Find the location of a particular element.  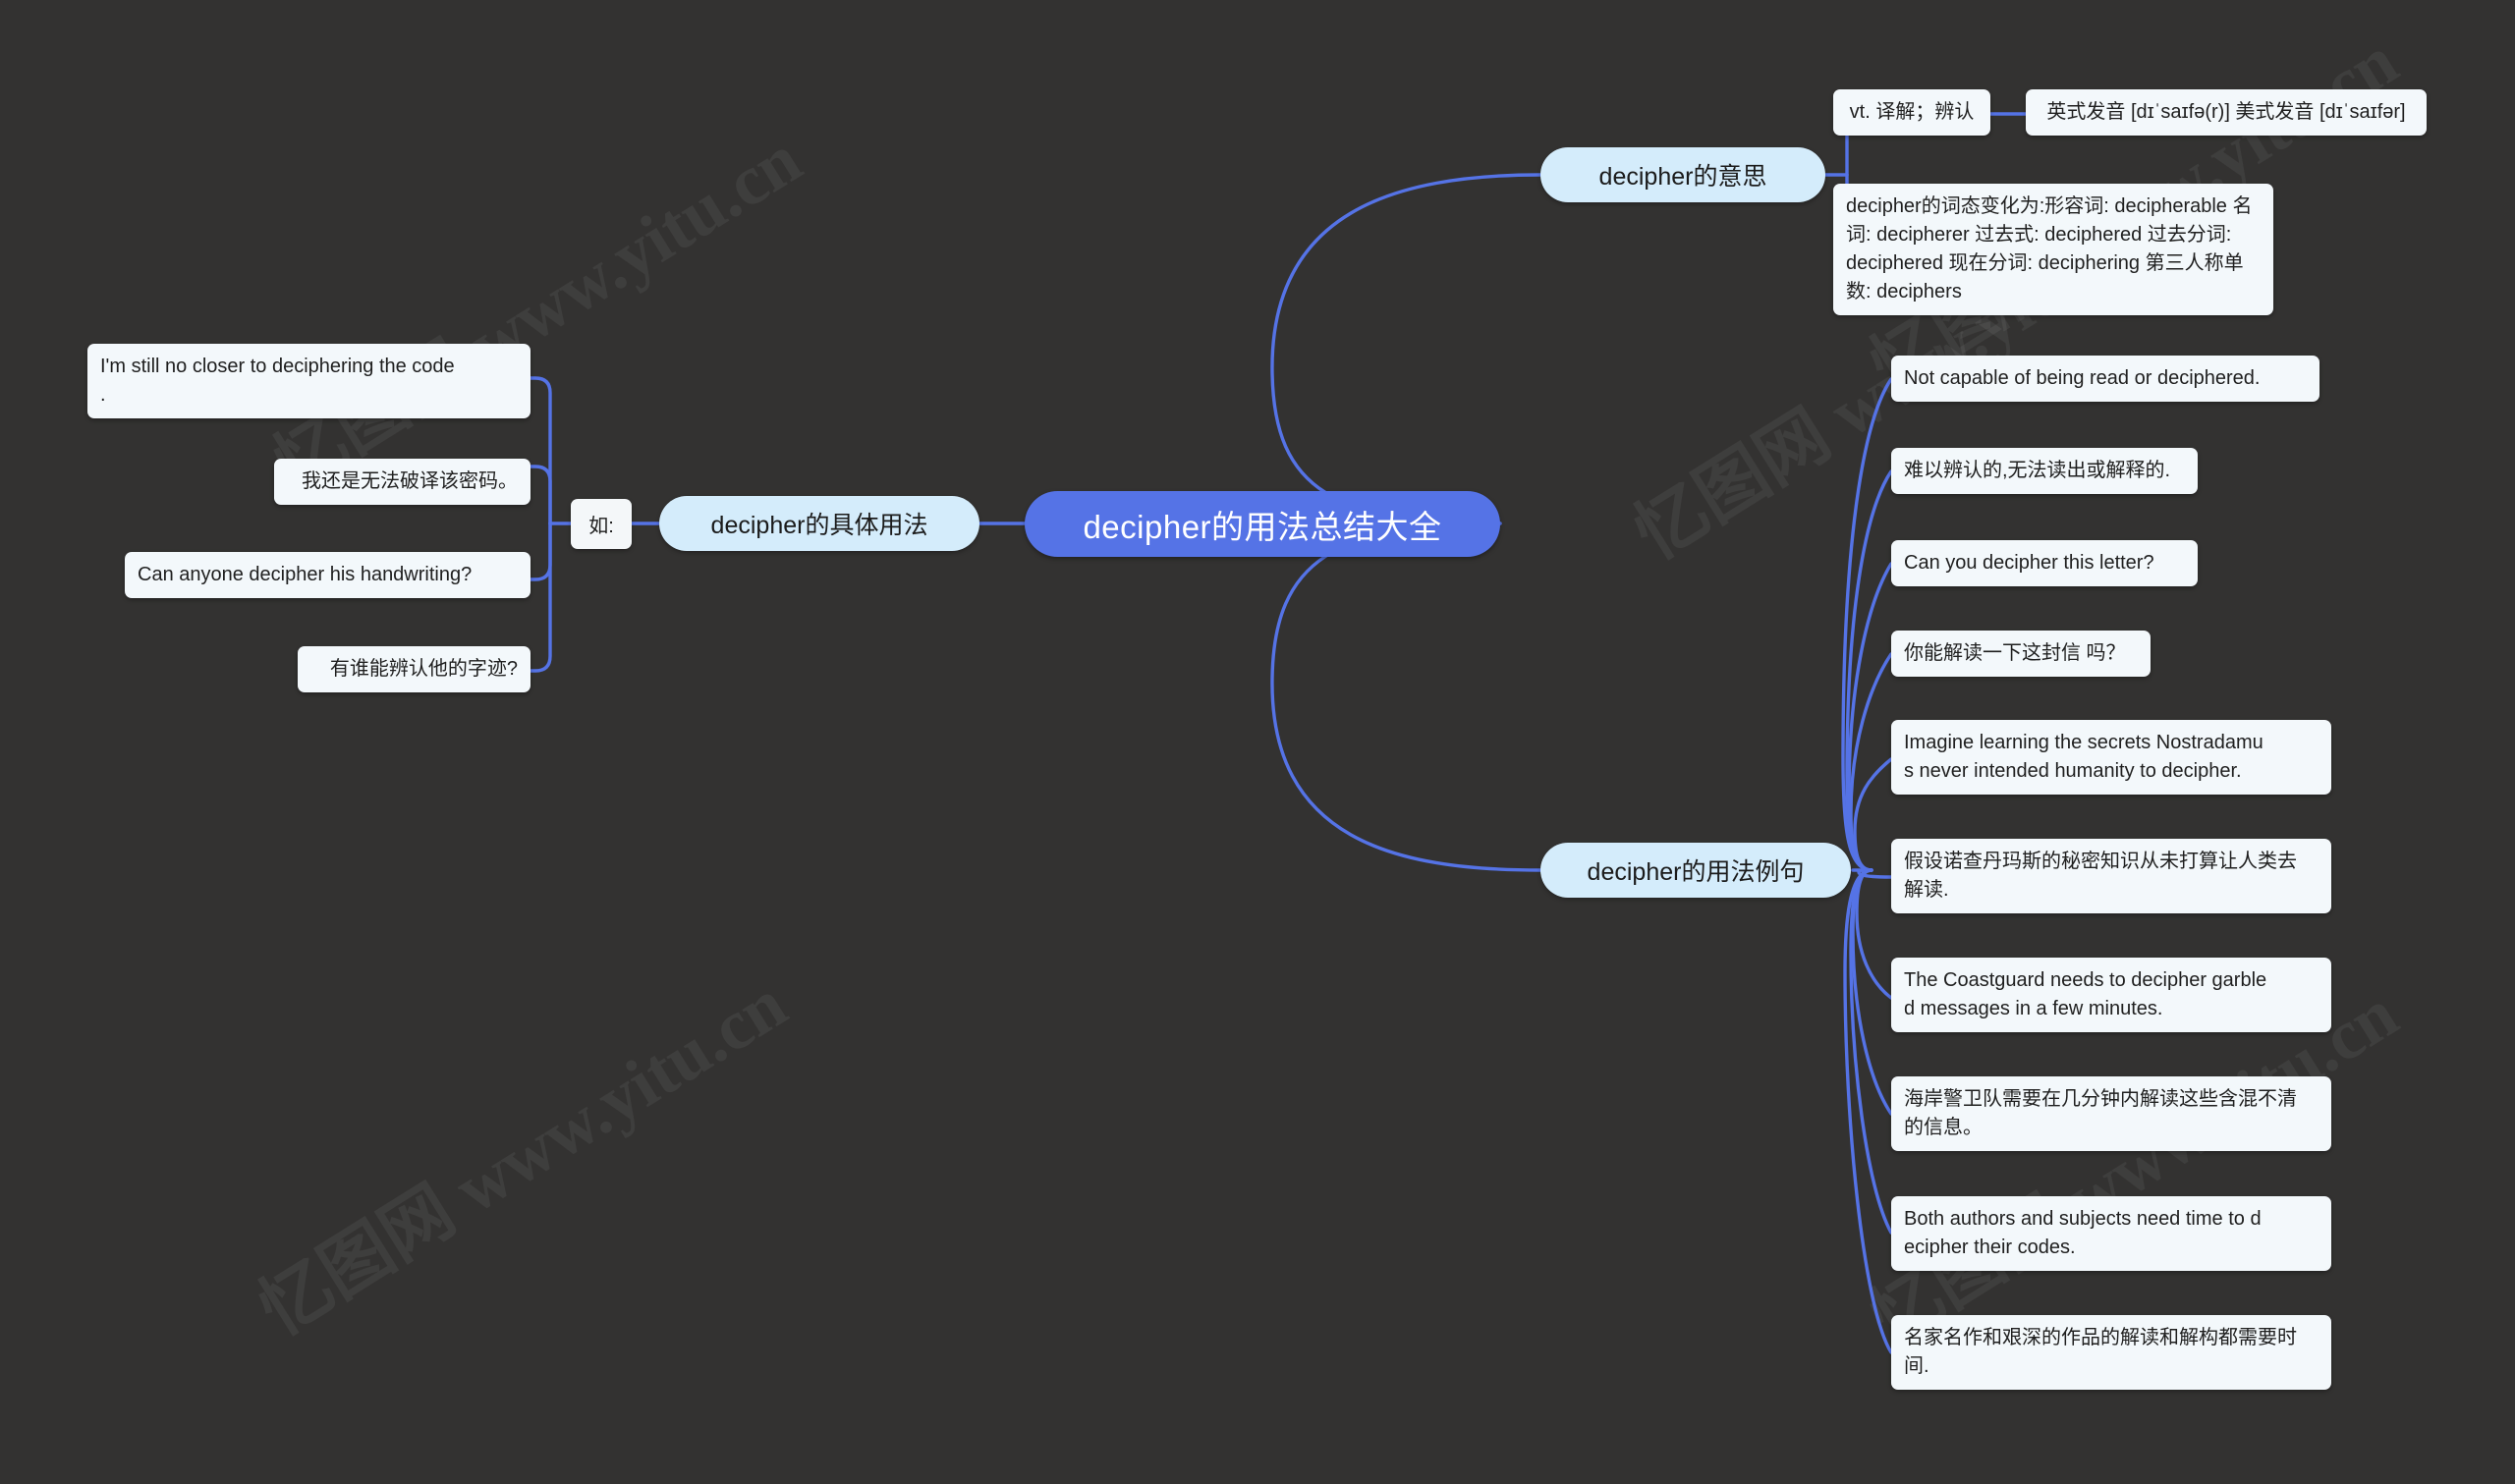

branch-usage: decipher的具体用法 is located at coordinates (819, 523).